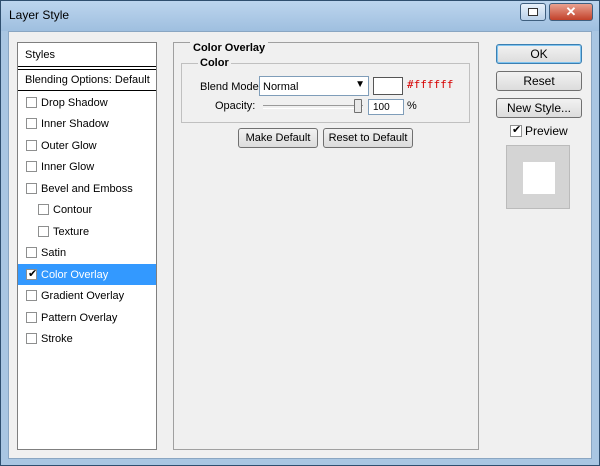 This screenshot has width=600, height=466. What do you see at coordinates (430, 84) in the screenshot?
I see `color-hex-value: #ffffff` at bounding box center [430, 84].